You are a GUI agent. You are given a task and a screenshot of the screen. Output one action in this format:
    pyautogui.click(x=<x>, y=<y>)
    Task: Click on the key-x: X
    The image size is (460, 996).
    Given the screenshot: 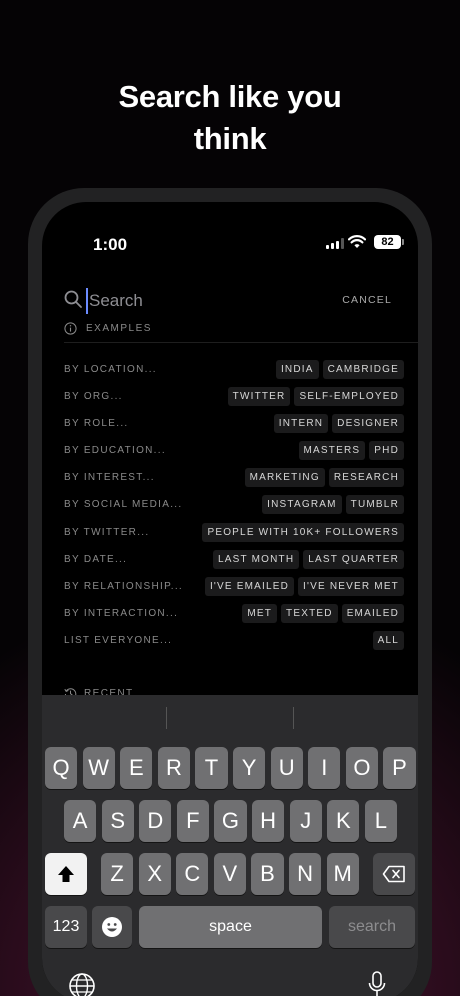 What is the action you would take?
    pyautogui.click(x=154, y=874)
    